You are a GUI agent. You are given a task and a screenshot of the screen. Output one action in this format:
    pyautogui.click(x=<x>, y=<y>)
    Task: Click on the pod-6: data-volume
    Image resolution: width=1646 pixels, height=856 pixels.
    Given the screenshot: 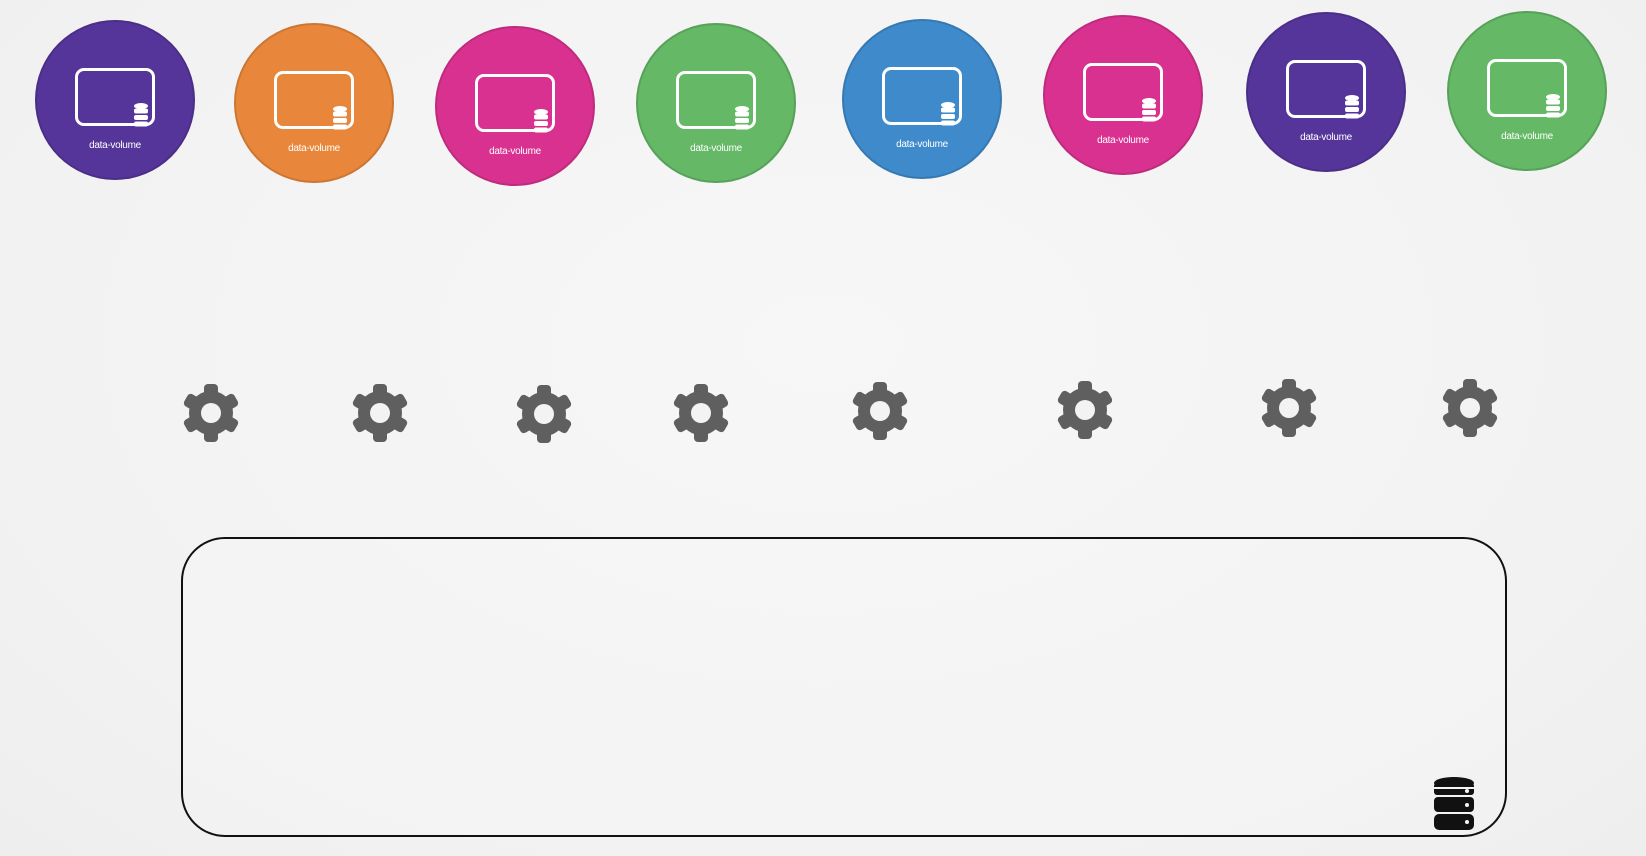 What is the action you would take?
    pyautogui.click(x=1123, y=95)
    